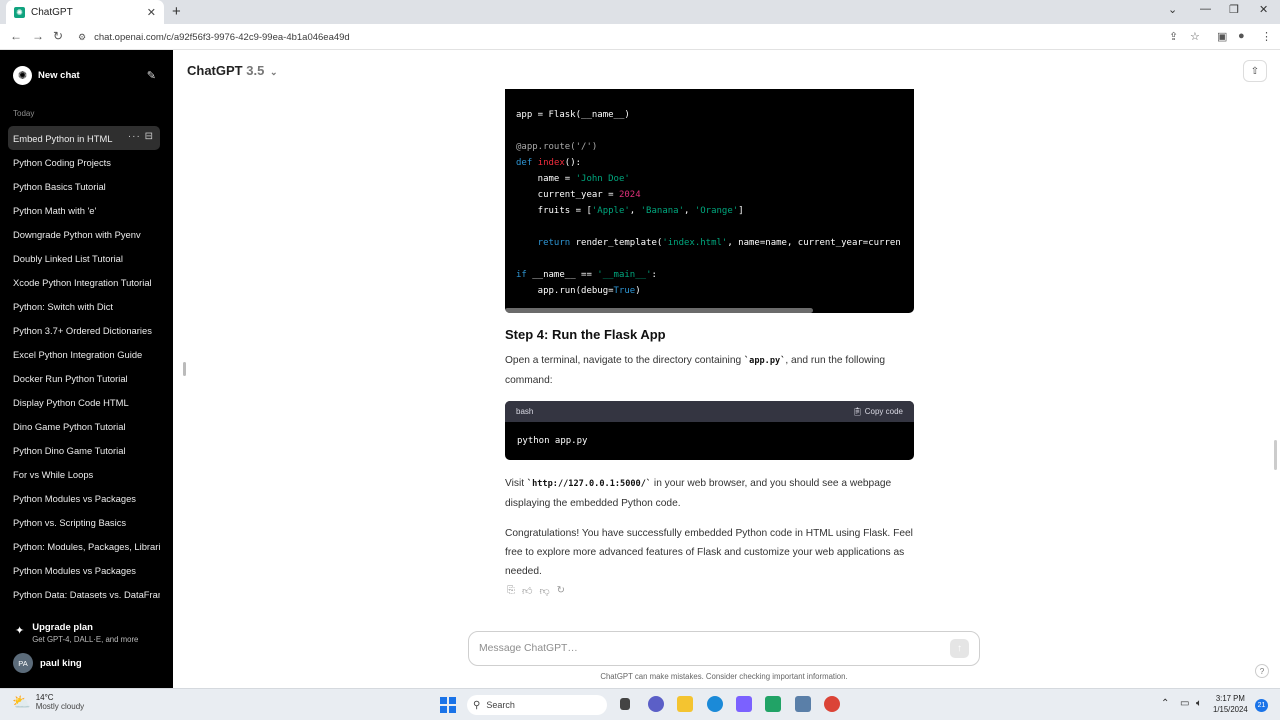 This screenshot has width=1280, height=720. I want to click on volume-icon: 🔈︎, so click(1199, 703).